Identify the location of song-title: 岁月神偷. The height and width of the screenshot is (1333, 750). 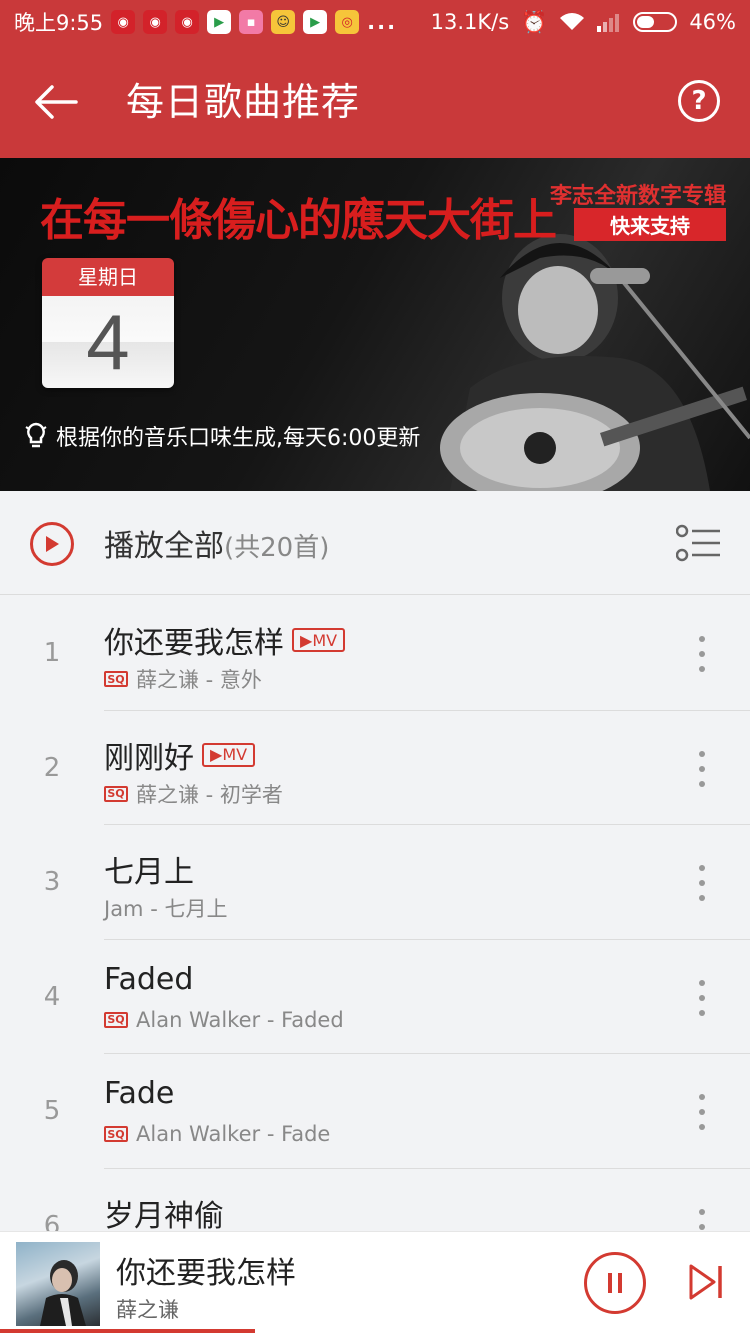
(164, 1213).